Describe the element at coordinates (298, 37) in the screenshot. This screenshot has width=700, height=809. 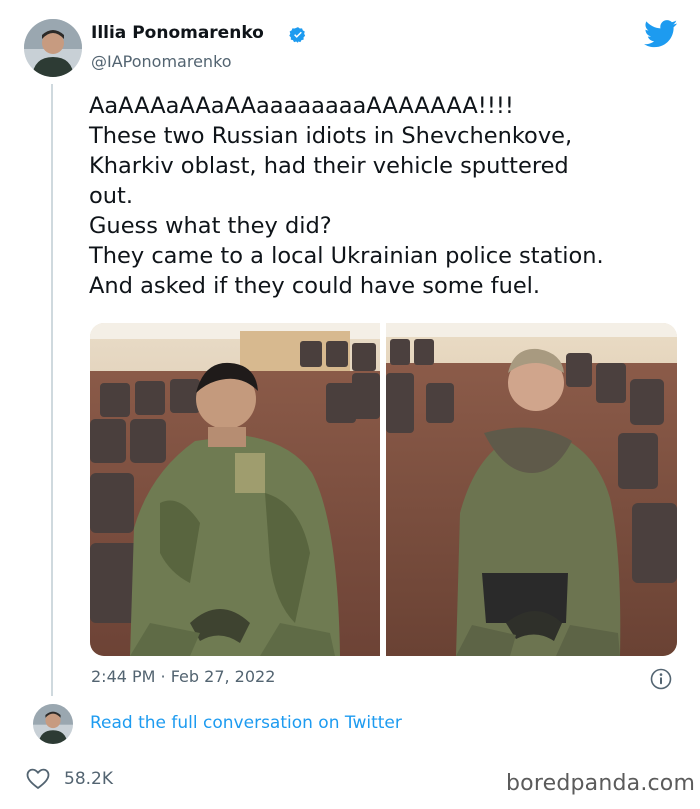
I see `verified-badge-icon` at that location.